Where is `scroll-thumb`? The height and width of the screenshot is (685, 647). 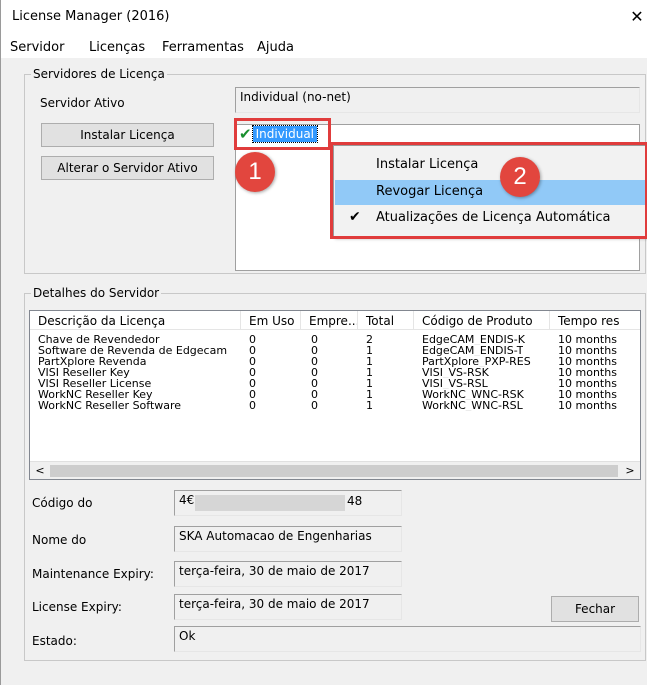 scroll-thumb is located at coordinates (334, 471).